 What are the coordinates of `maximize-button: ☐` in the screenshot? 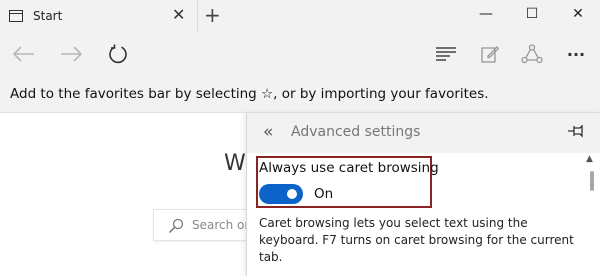 It's located at (532, 14).